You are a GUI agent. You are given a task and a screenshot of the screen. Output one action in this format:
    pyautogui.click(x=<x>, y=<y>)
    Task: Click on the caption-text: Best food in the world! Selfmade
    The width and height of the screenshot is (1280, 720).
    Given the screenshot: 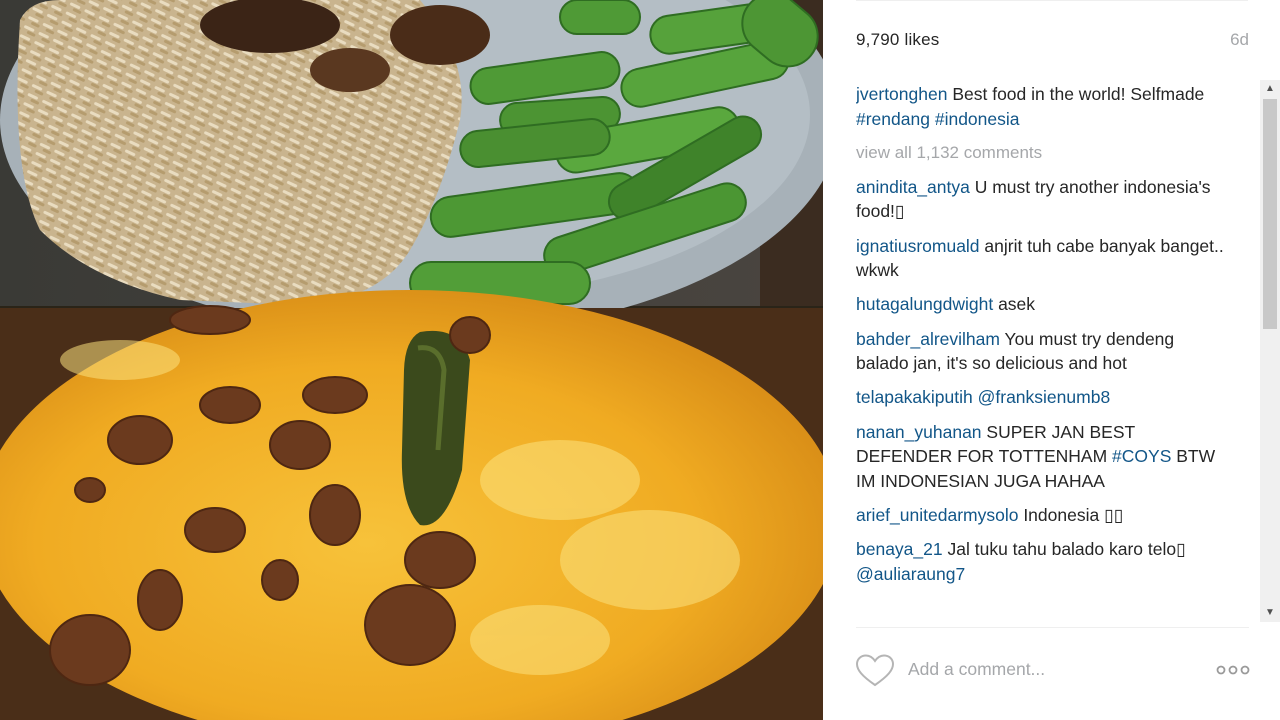 What is the action you would take?
    pyautogui.click(x=1076, y=94)
    